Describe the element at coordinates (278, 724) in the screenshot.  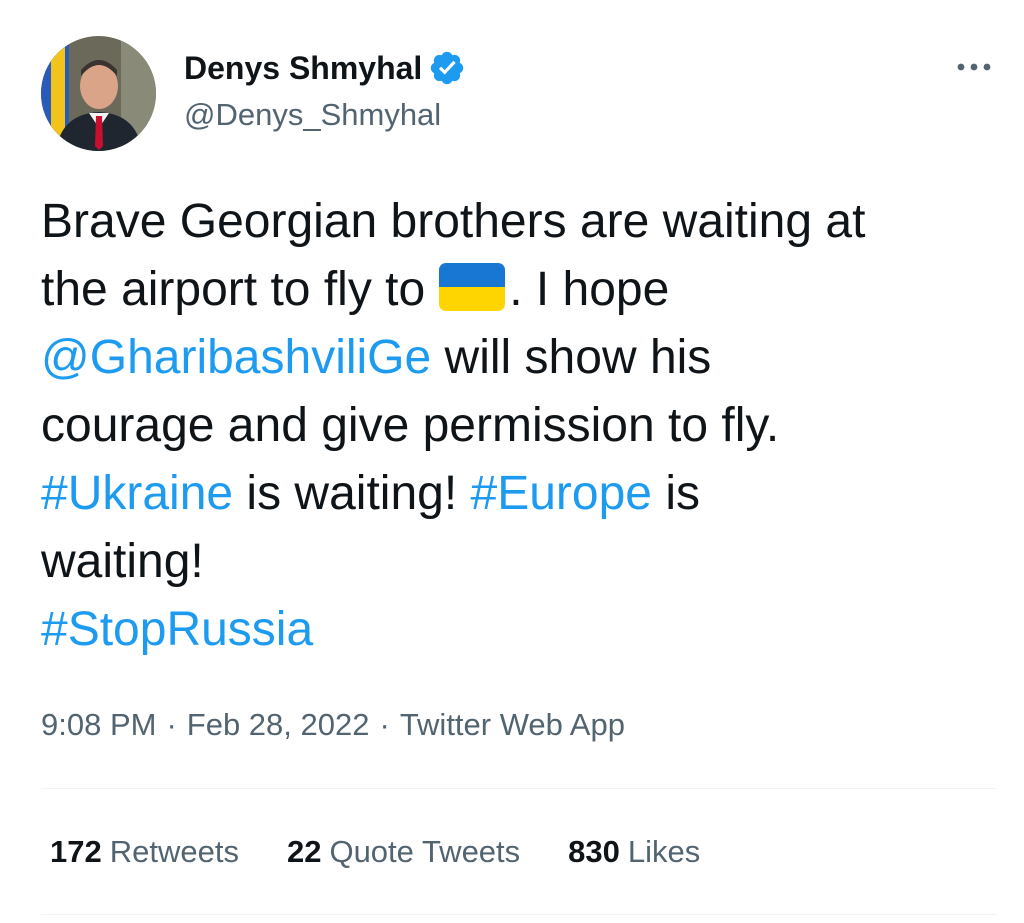
I see `tweet-date-link: Feb 28, 2022` at that location.